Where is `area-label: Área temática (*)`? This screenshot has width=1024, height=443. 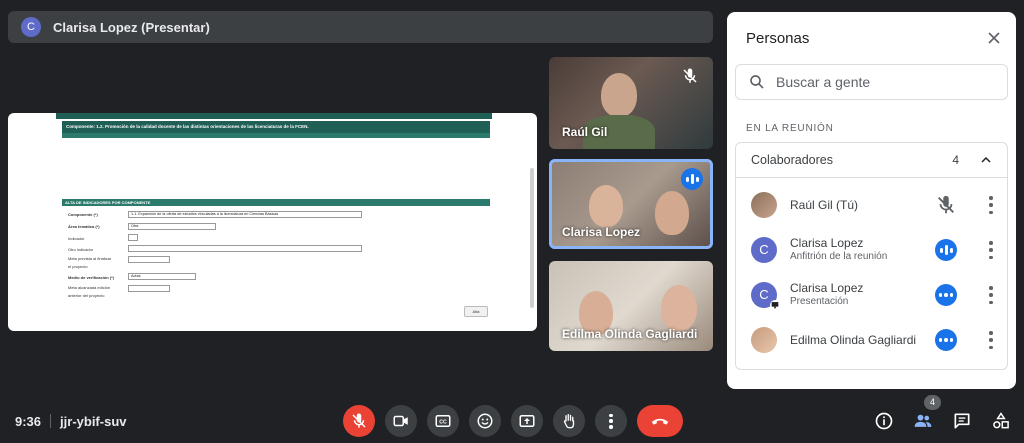
area-label: Área temática (*) is located at coordinates (84, 226).